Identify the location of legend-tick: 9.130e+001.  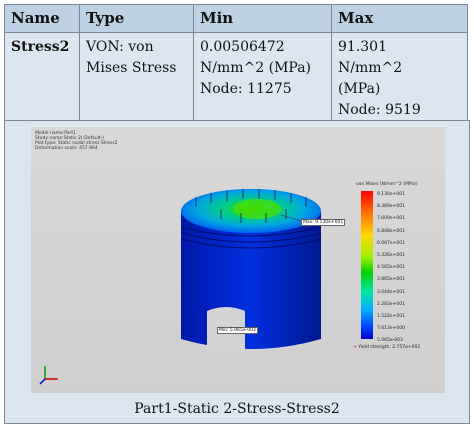
(391, 194).